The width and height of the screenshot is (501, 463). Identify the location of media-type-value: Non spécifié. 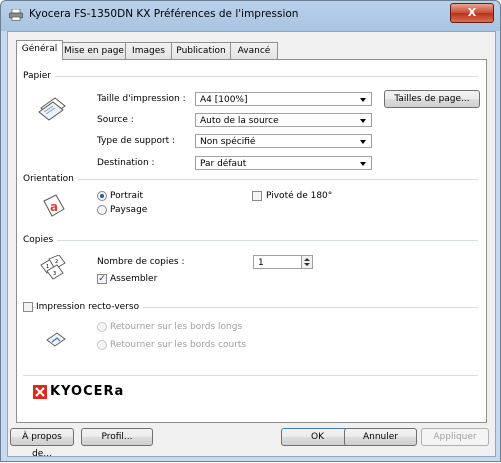
(228, 142).